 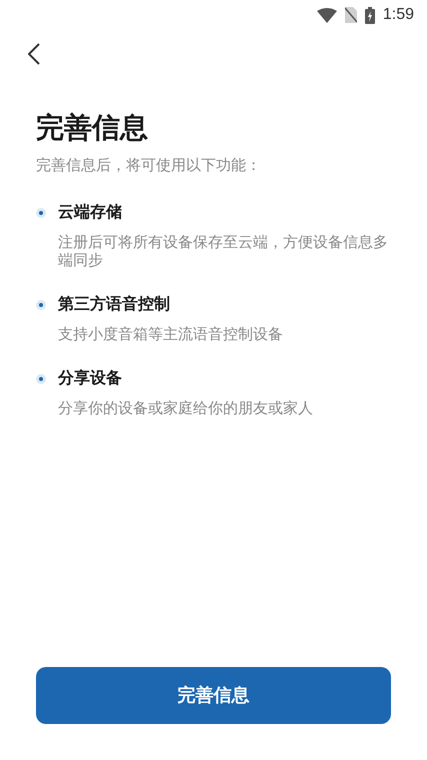 What do you see at coordinates (114, 304) in the screenshot?
I see `feature-title: 第三方语音控制` at bounding box center [114, 304].